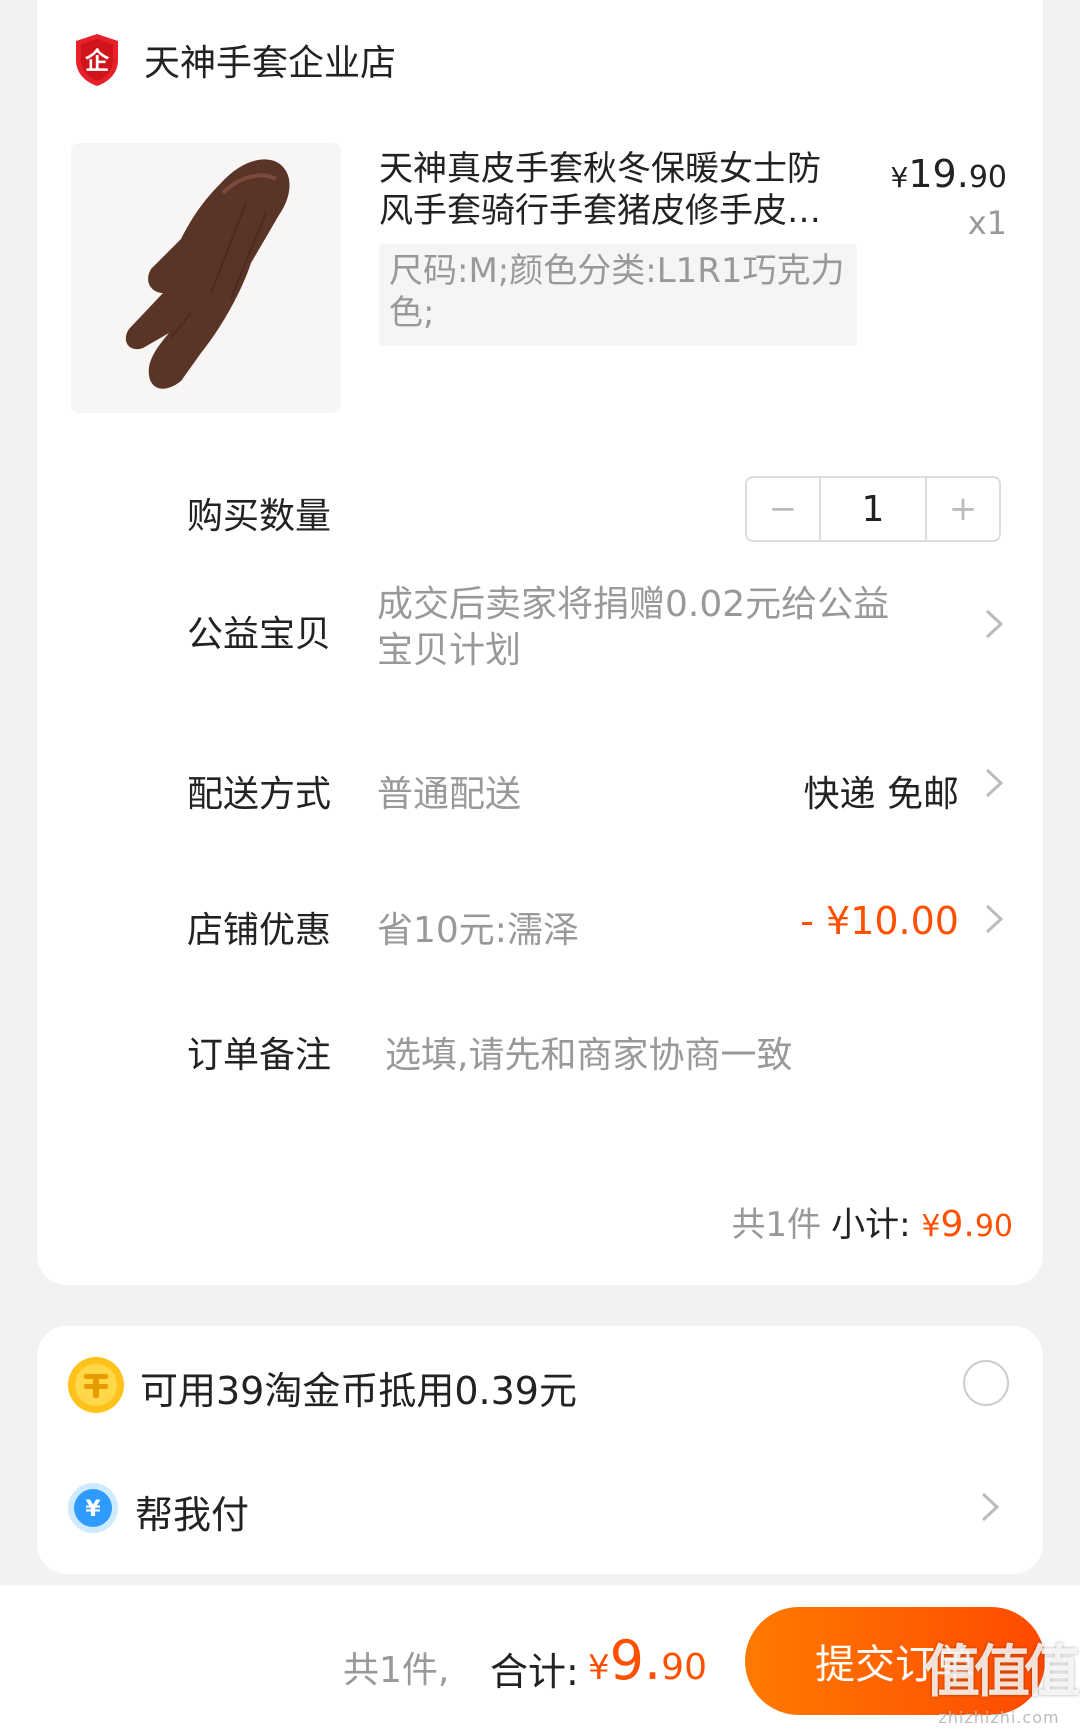 The height and width of the screenshot is (1731, 1080). I want to click on charity-label: 公益宝贝, so click(259, 634).